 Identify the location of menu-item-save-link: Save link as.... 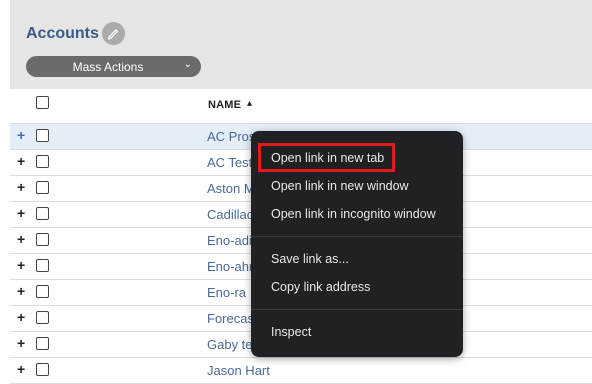
(310, 259).